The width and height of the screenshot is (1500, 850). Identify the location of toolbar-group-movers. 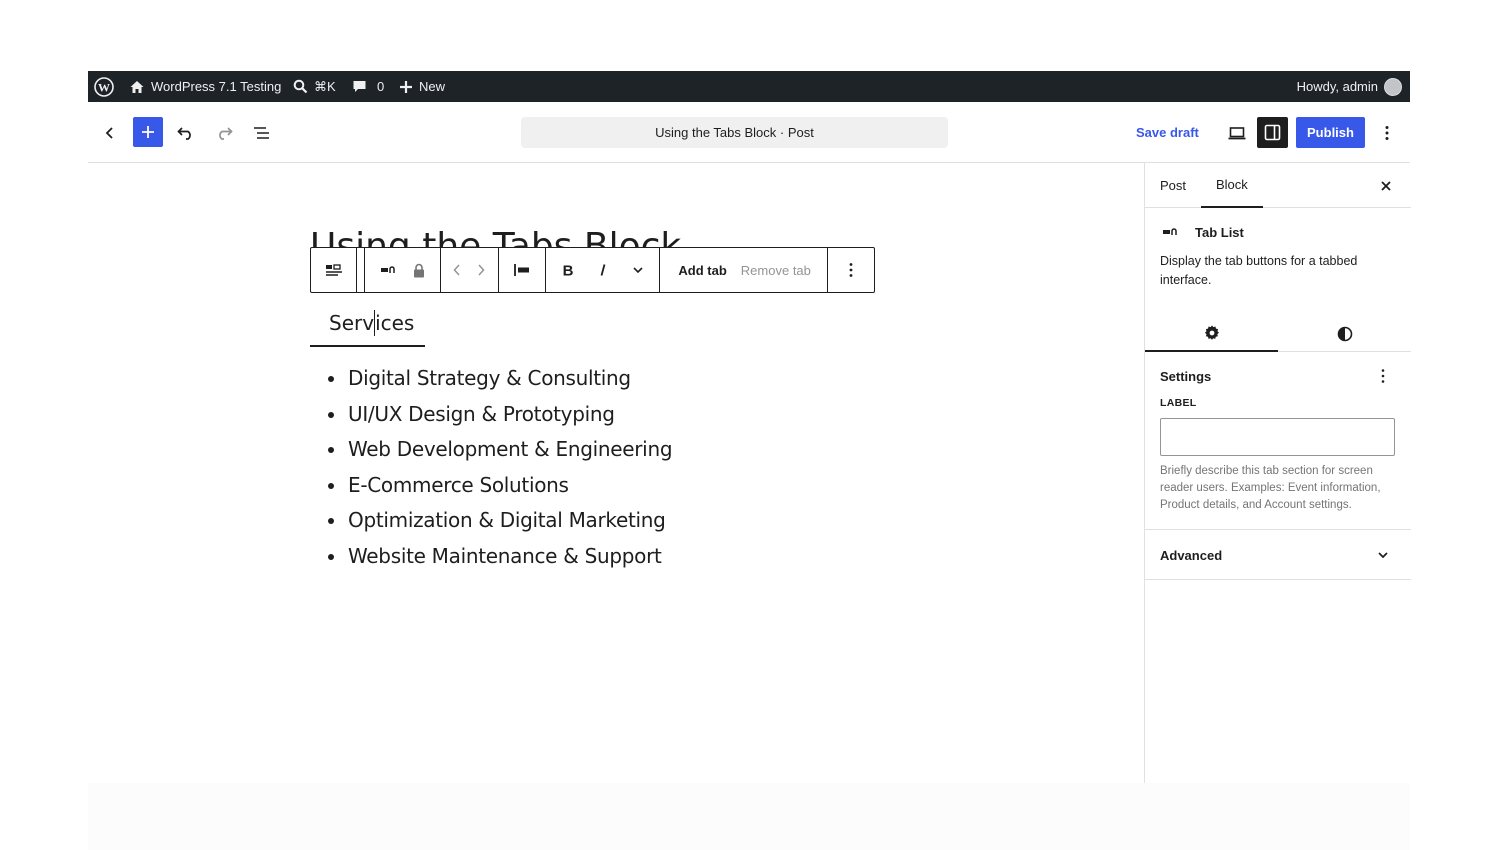
(470, 270).